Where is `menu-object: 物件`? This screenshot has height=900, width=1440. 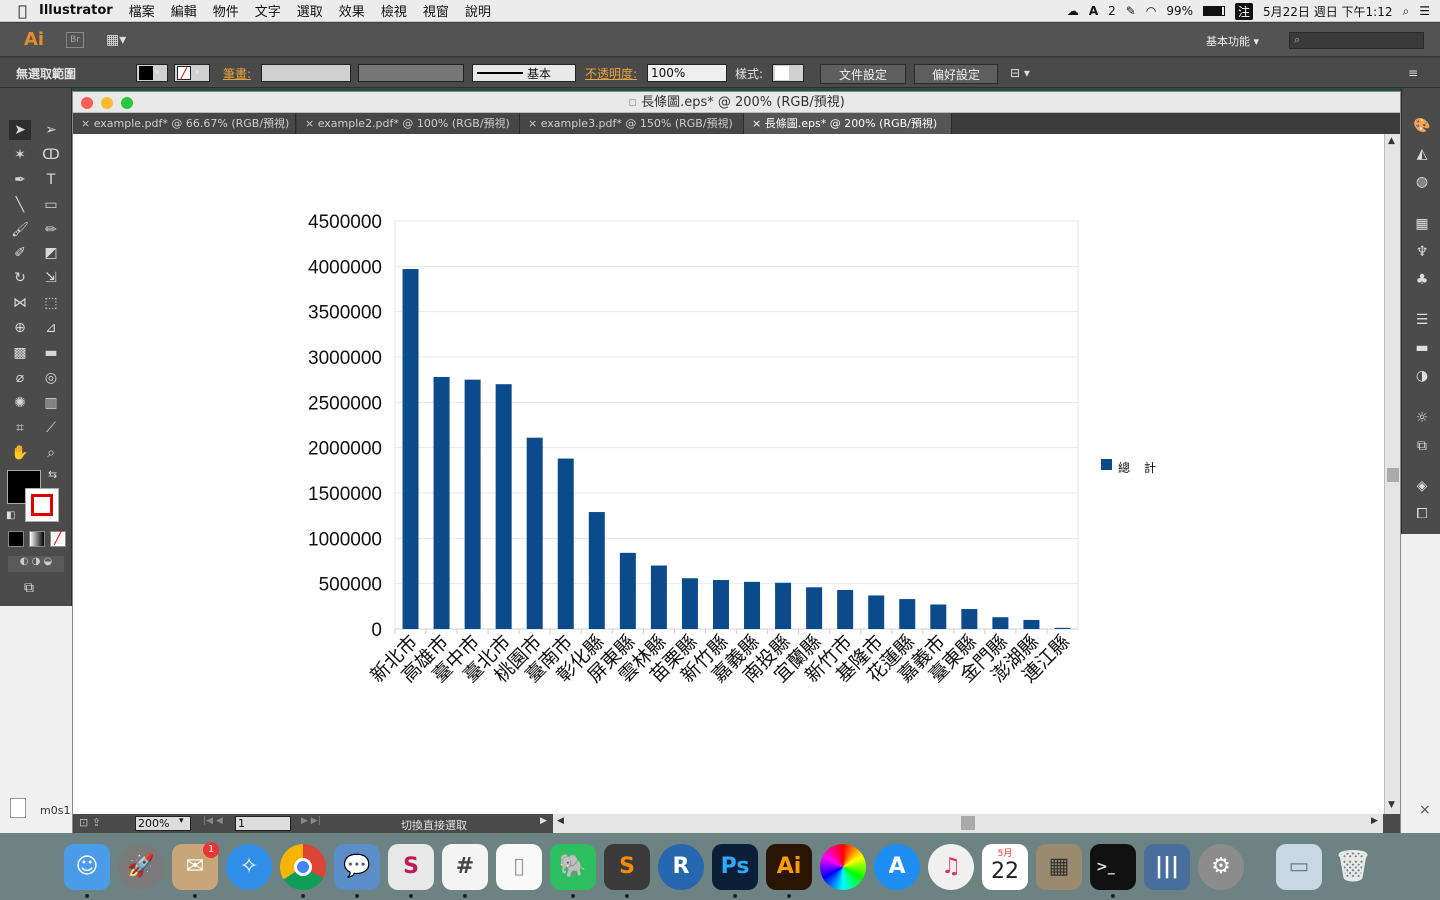
menu-object: 物件 is located at coordinates (226, 10).